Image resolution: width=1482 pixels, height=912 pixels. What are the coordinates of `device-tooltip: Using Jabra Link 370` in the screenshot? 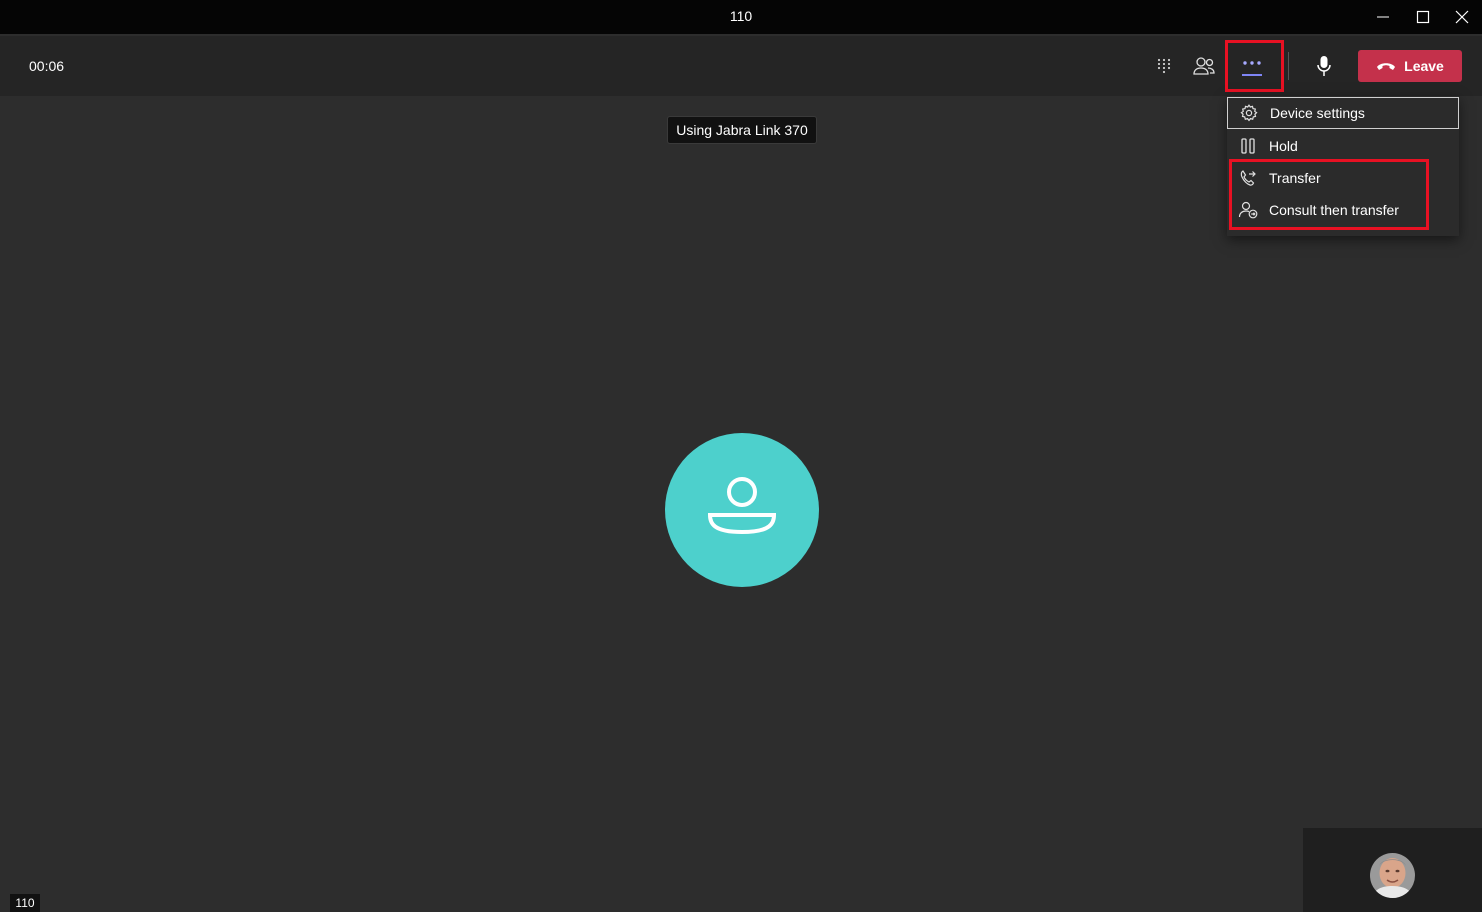 It's located at (742, 130).